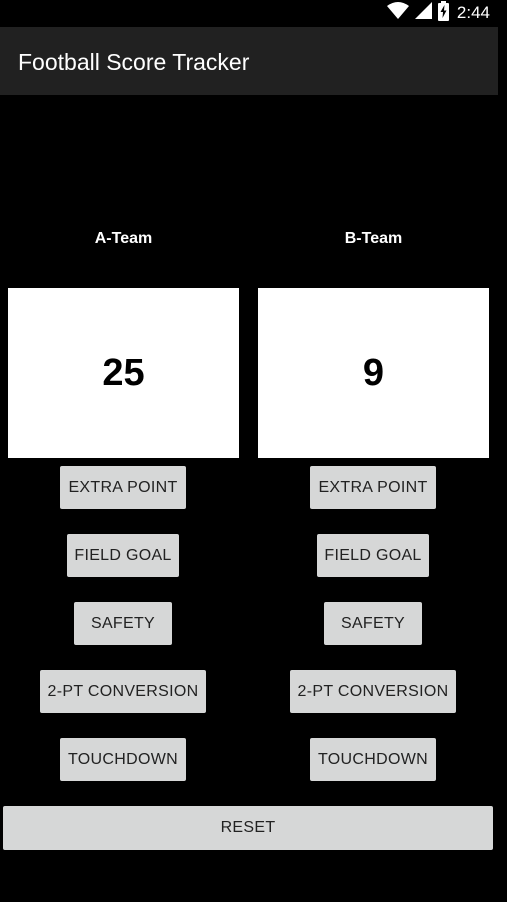 This screenshot has width=507, height=902. What do you see at coordinates (123, 691) in the screenshot?
I see `team-a-two-pt-conversion-button: 2-PT CONVERSION` at bounding box center [123, 691].